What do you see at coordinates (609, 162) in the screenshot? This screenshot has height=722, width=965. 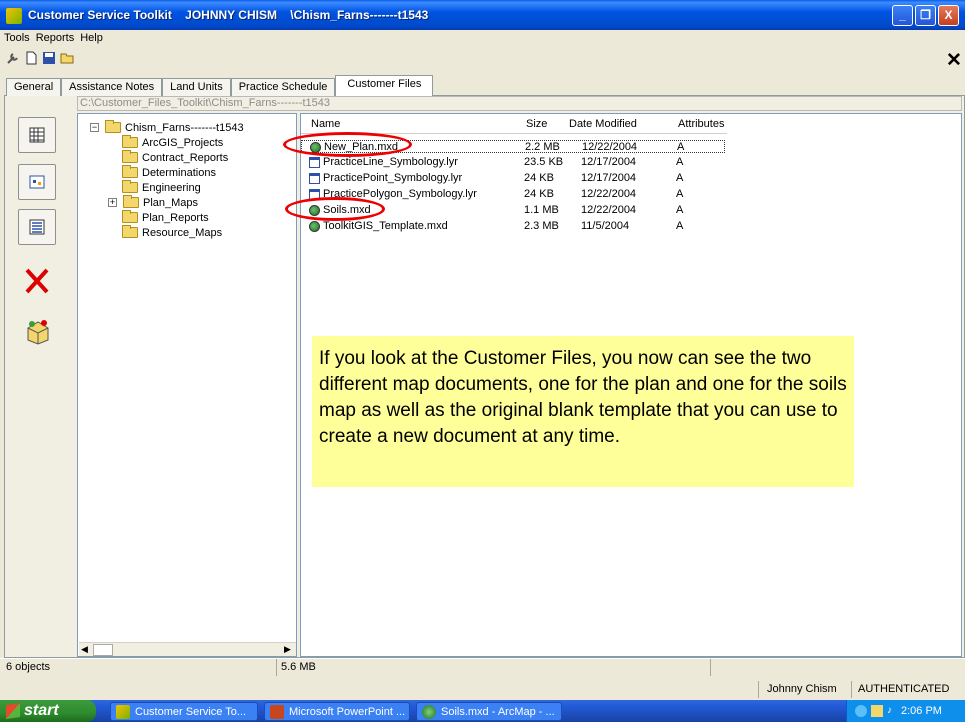 I see `file-date: 12/17/2004` at bounding box center [609, 162].